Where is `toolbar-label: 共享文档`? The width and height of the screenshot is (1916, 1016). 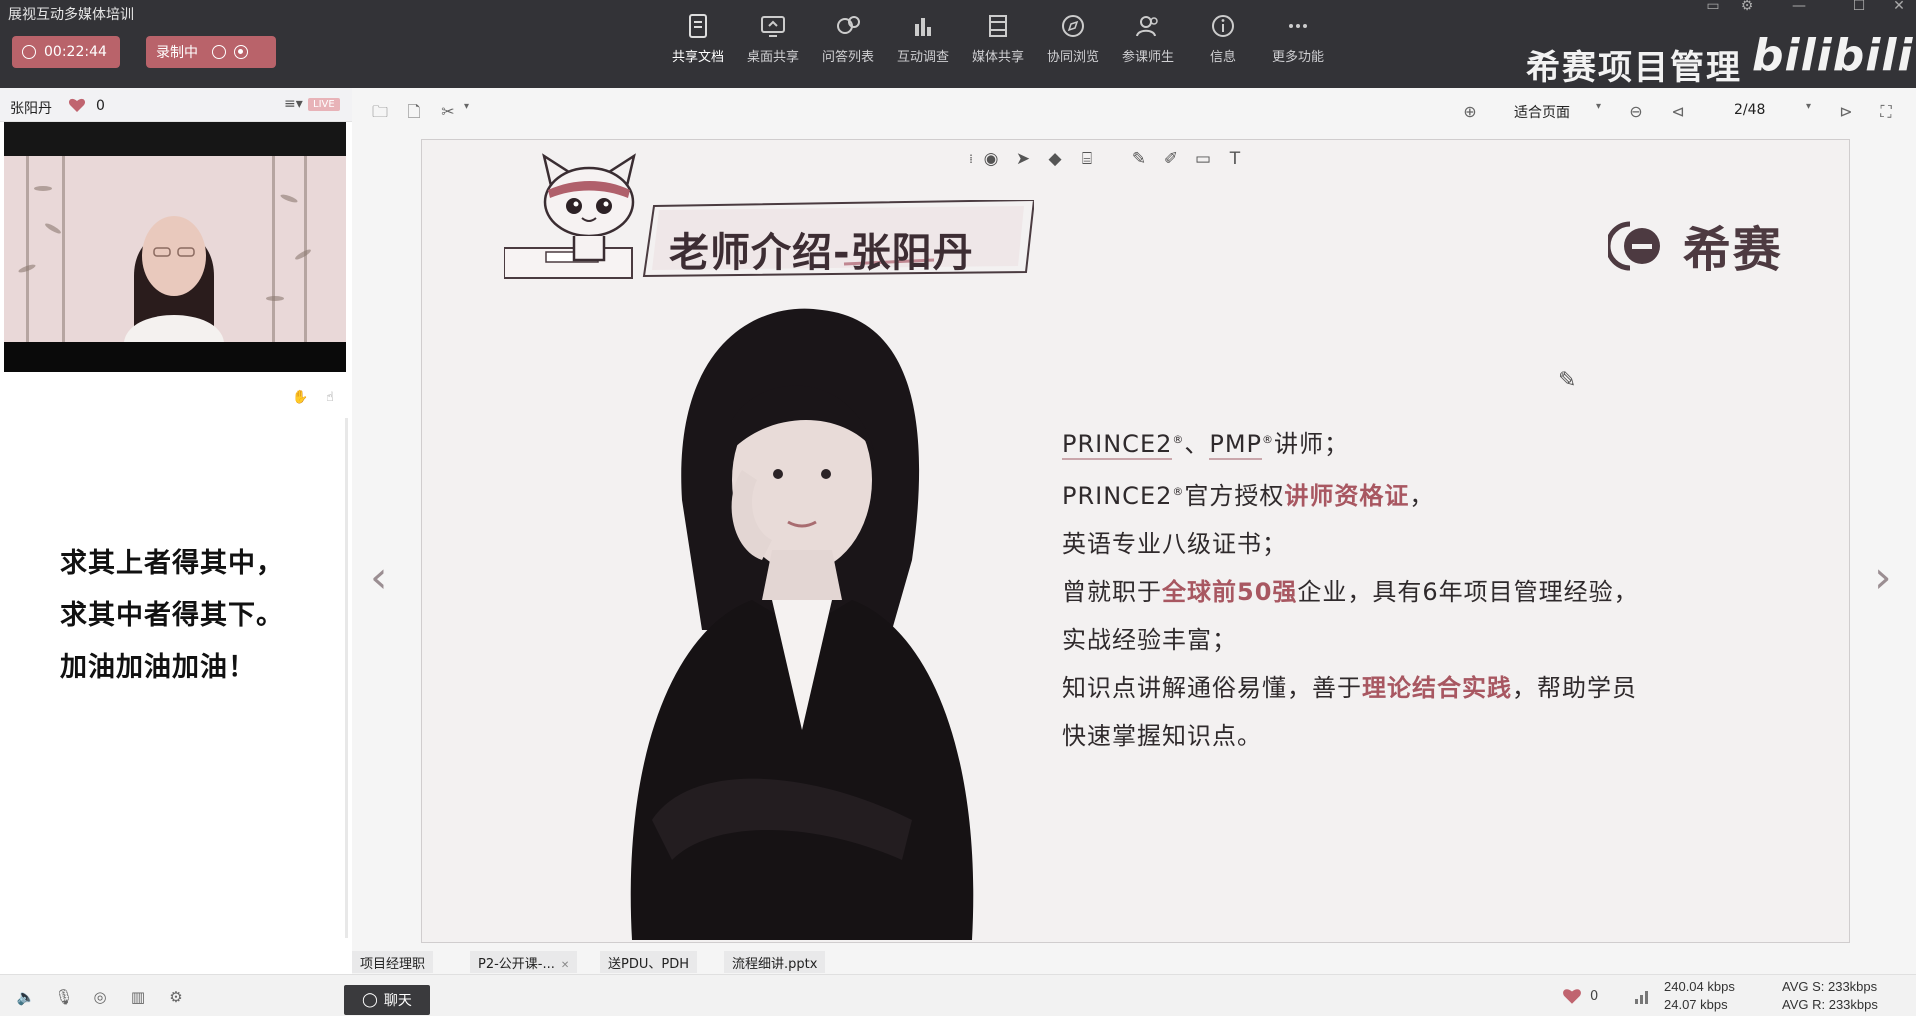 toolbar-label: 共享文档 is located at coordinates (697, 57).